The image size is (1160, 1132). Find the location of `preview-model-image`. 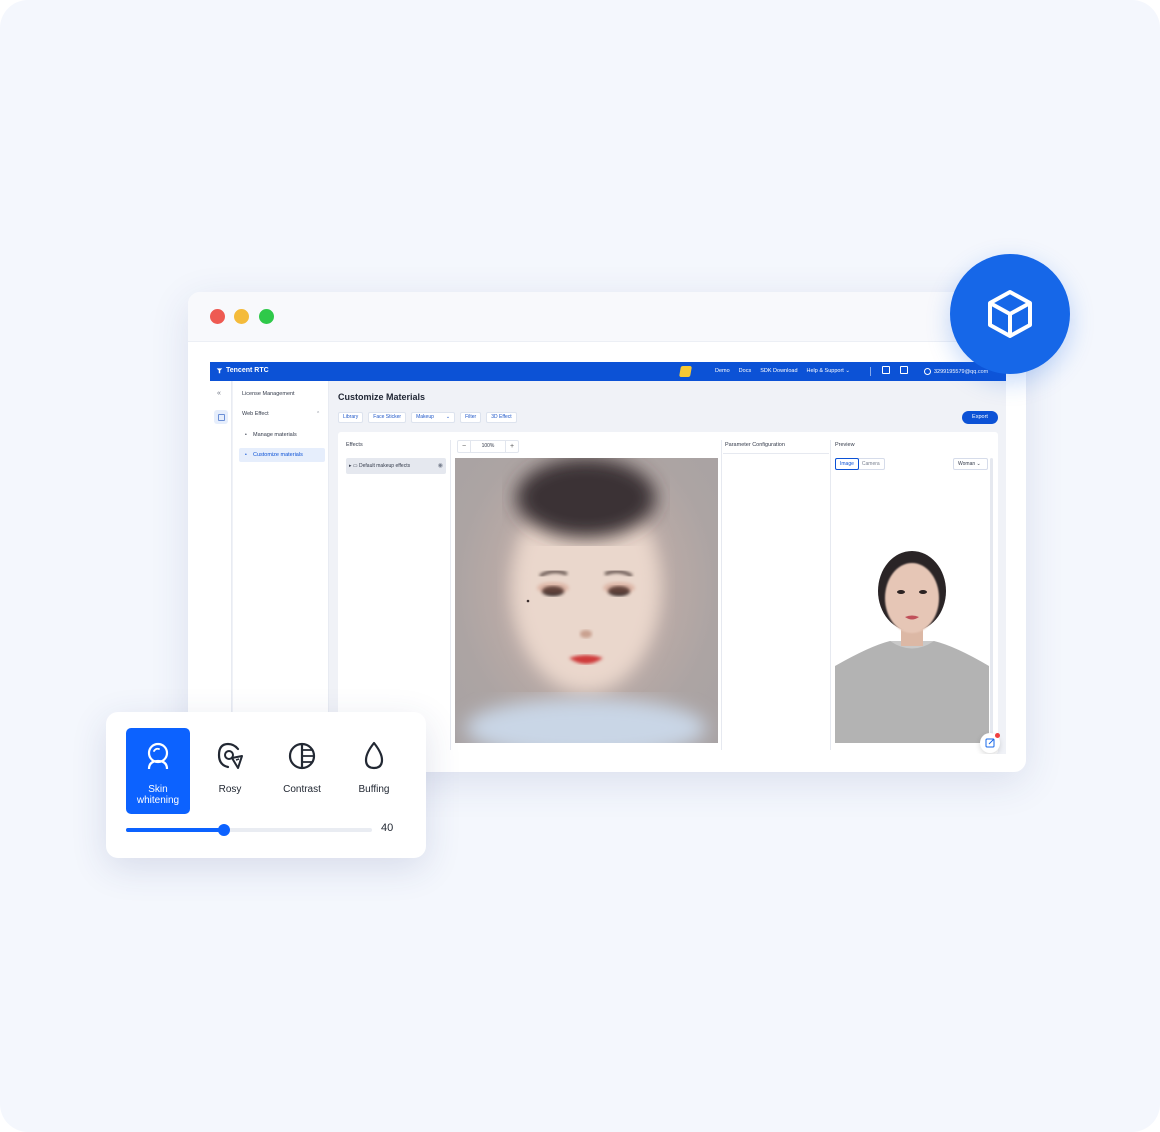

preview-model-image is located at coordinates (912, 609).